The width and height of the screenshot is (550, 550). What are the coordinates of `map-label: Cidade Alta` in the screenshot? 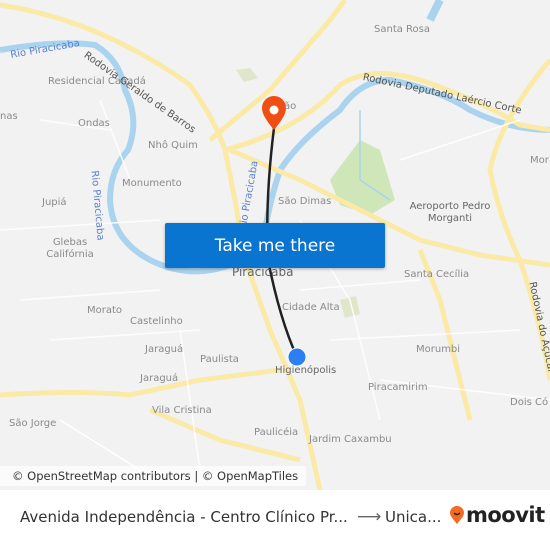 It's located at (311, 307).